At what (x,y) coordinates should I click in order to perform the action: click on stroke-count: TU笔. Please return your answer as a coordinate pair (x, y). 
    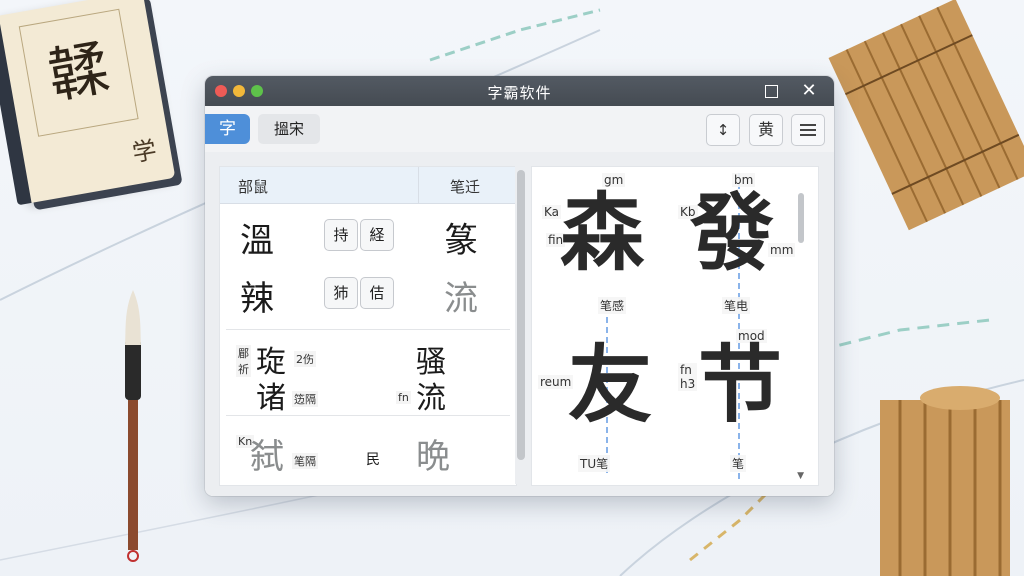
    Looking at the image, I should click on (594, 463).